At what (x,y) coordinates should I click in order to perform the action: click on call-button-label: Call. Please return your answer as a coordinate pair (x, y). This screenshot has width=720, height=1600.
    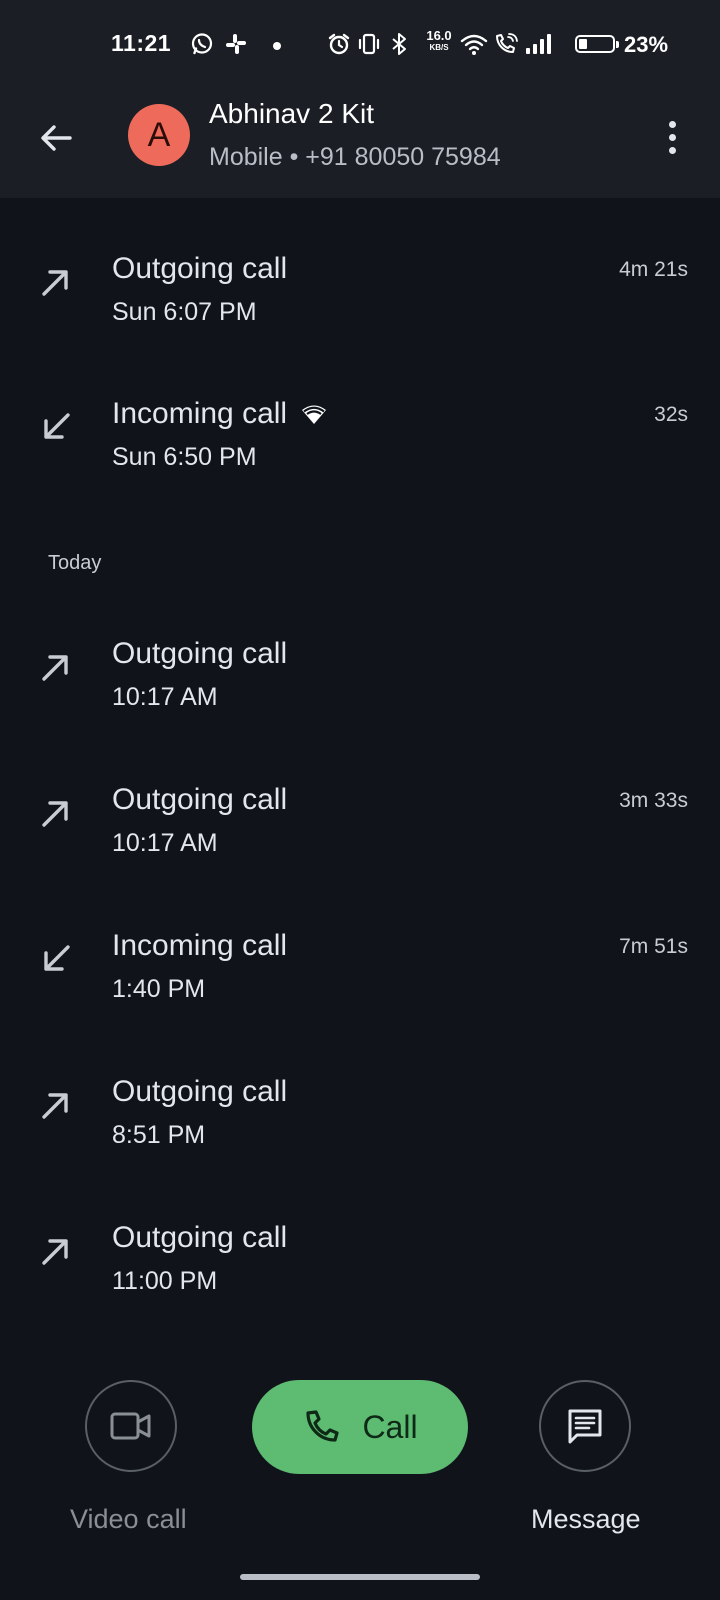
    Looking at the image, I should click on (390, 1426).